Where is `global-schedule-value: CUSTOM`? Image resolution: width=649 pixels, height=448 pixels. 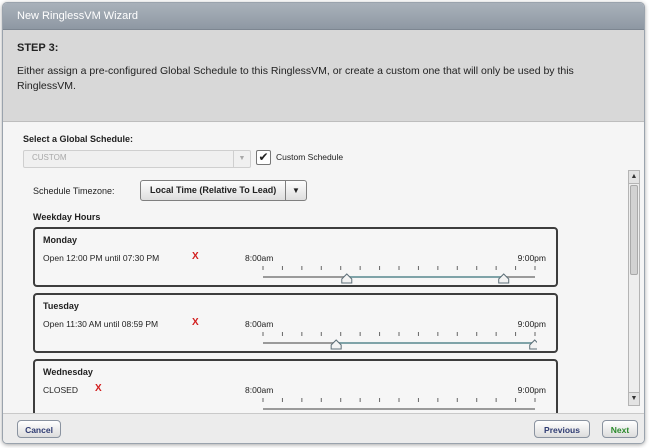 global-schedule-value: CUSTOM is located at coordinates (49, 157).